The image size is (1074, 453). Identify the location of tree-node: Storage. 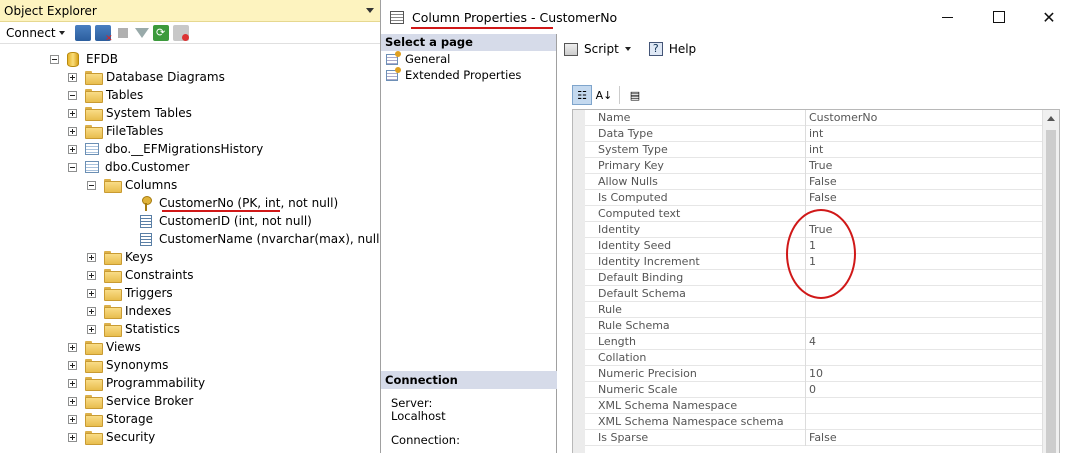
(110, 419).